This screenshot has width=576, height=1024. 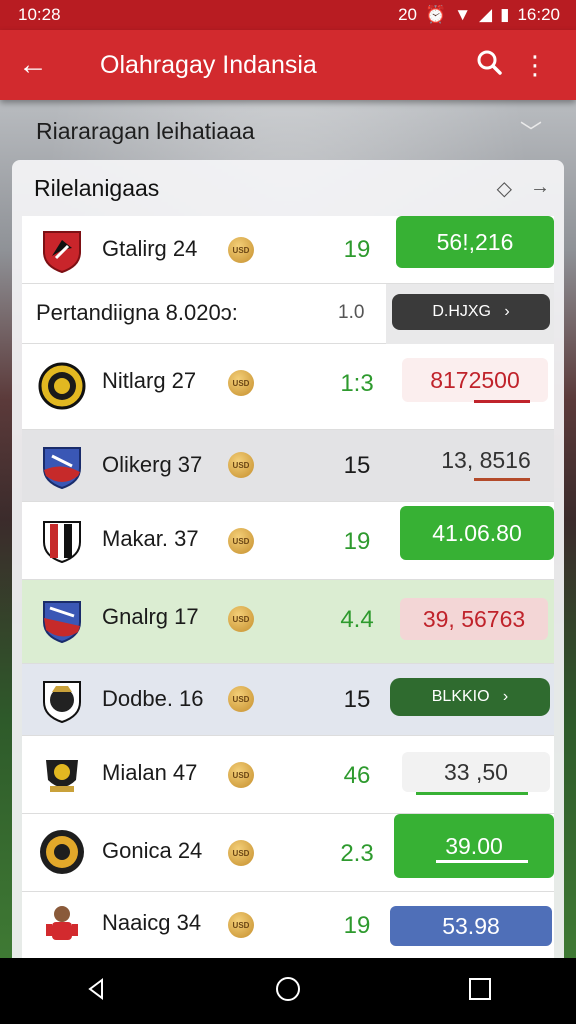 I want to click on value-button: BLKKIO ›, so click(x=470, y=697).